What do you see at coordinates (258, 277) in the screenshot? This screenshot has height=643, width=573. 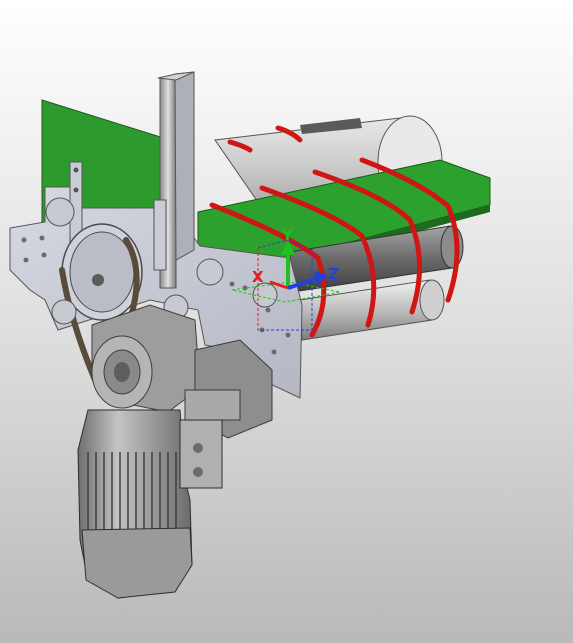 I see `axis-label-x: X` at bounding box center [258, 277].